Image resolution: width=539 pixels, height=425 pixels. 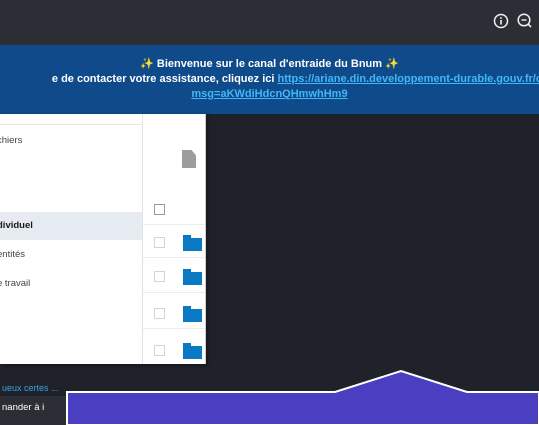 I want to click on select-all-checkbox, so click(x=159, y=209).